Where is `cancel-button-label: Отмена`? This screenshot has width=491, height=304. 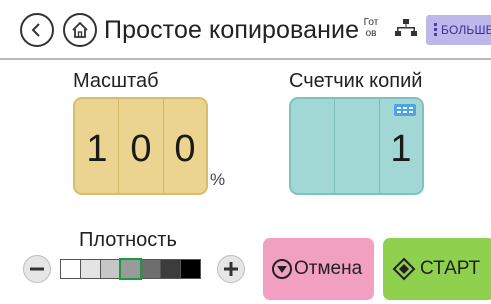
cancel-button-label: Отмена is located at coordinates (328, 268).